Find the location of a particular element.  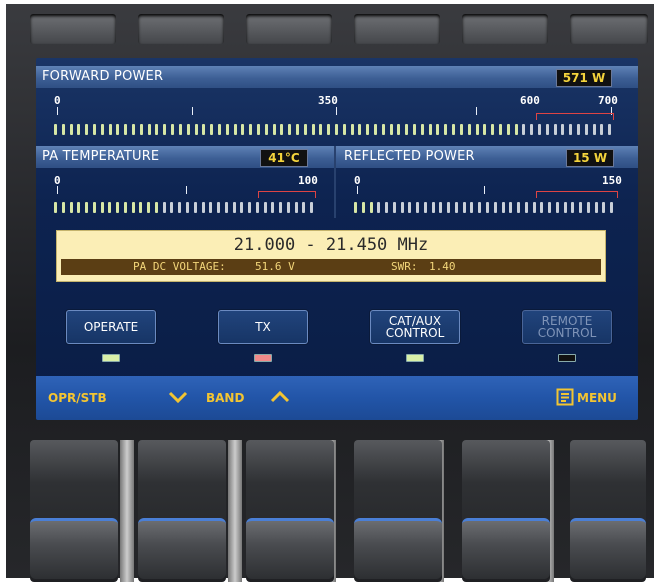

operate-button: OPERATE is located at coordinates (111, 327).